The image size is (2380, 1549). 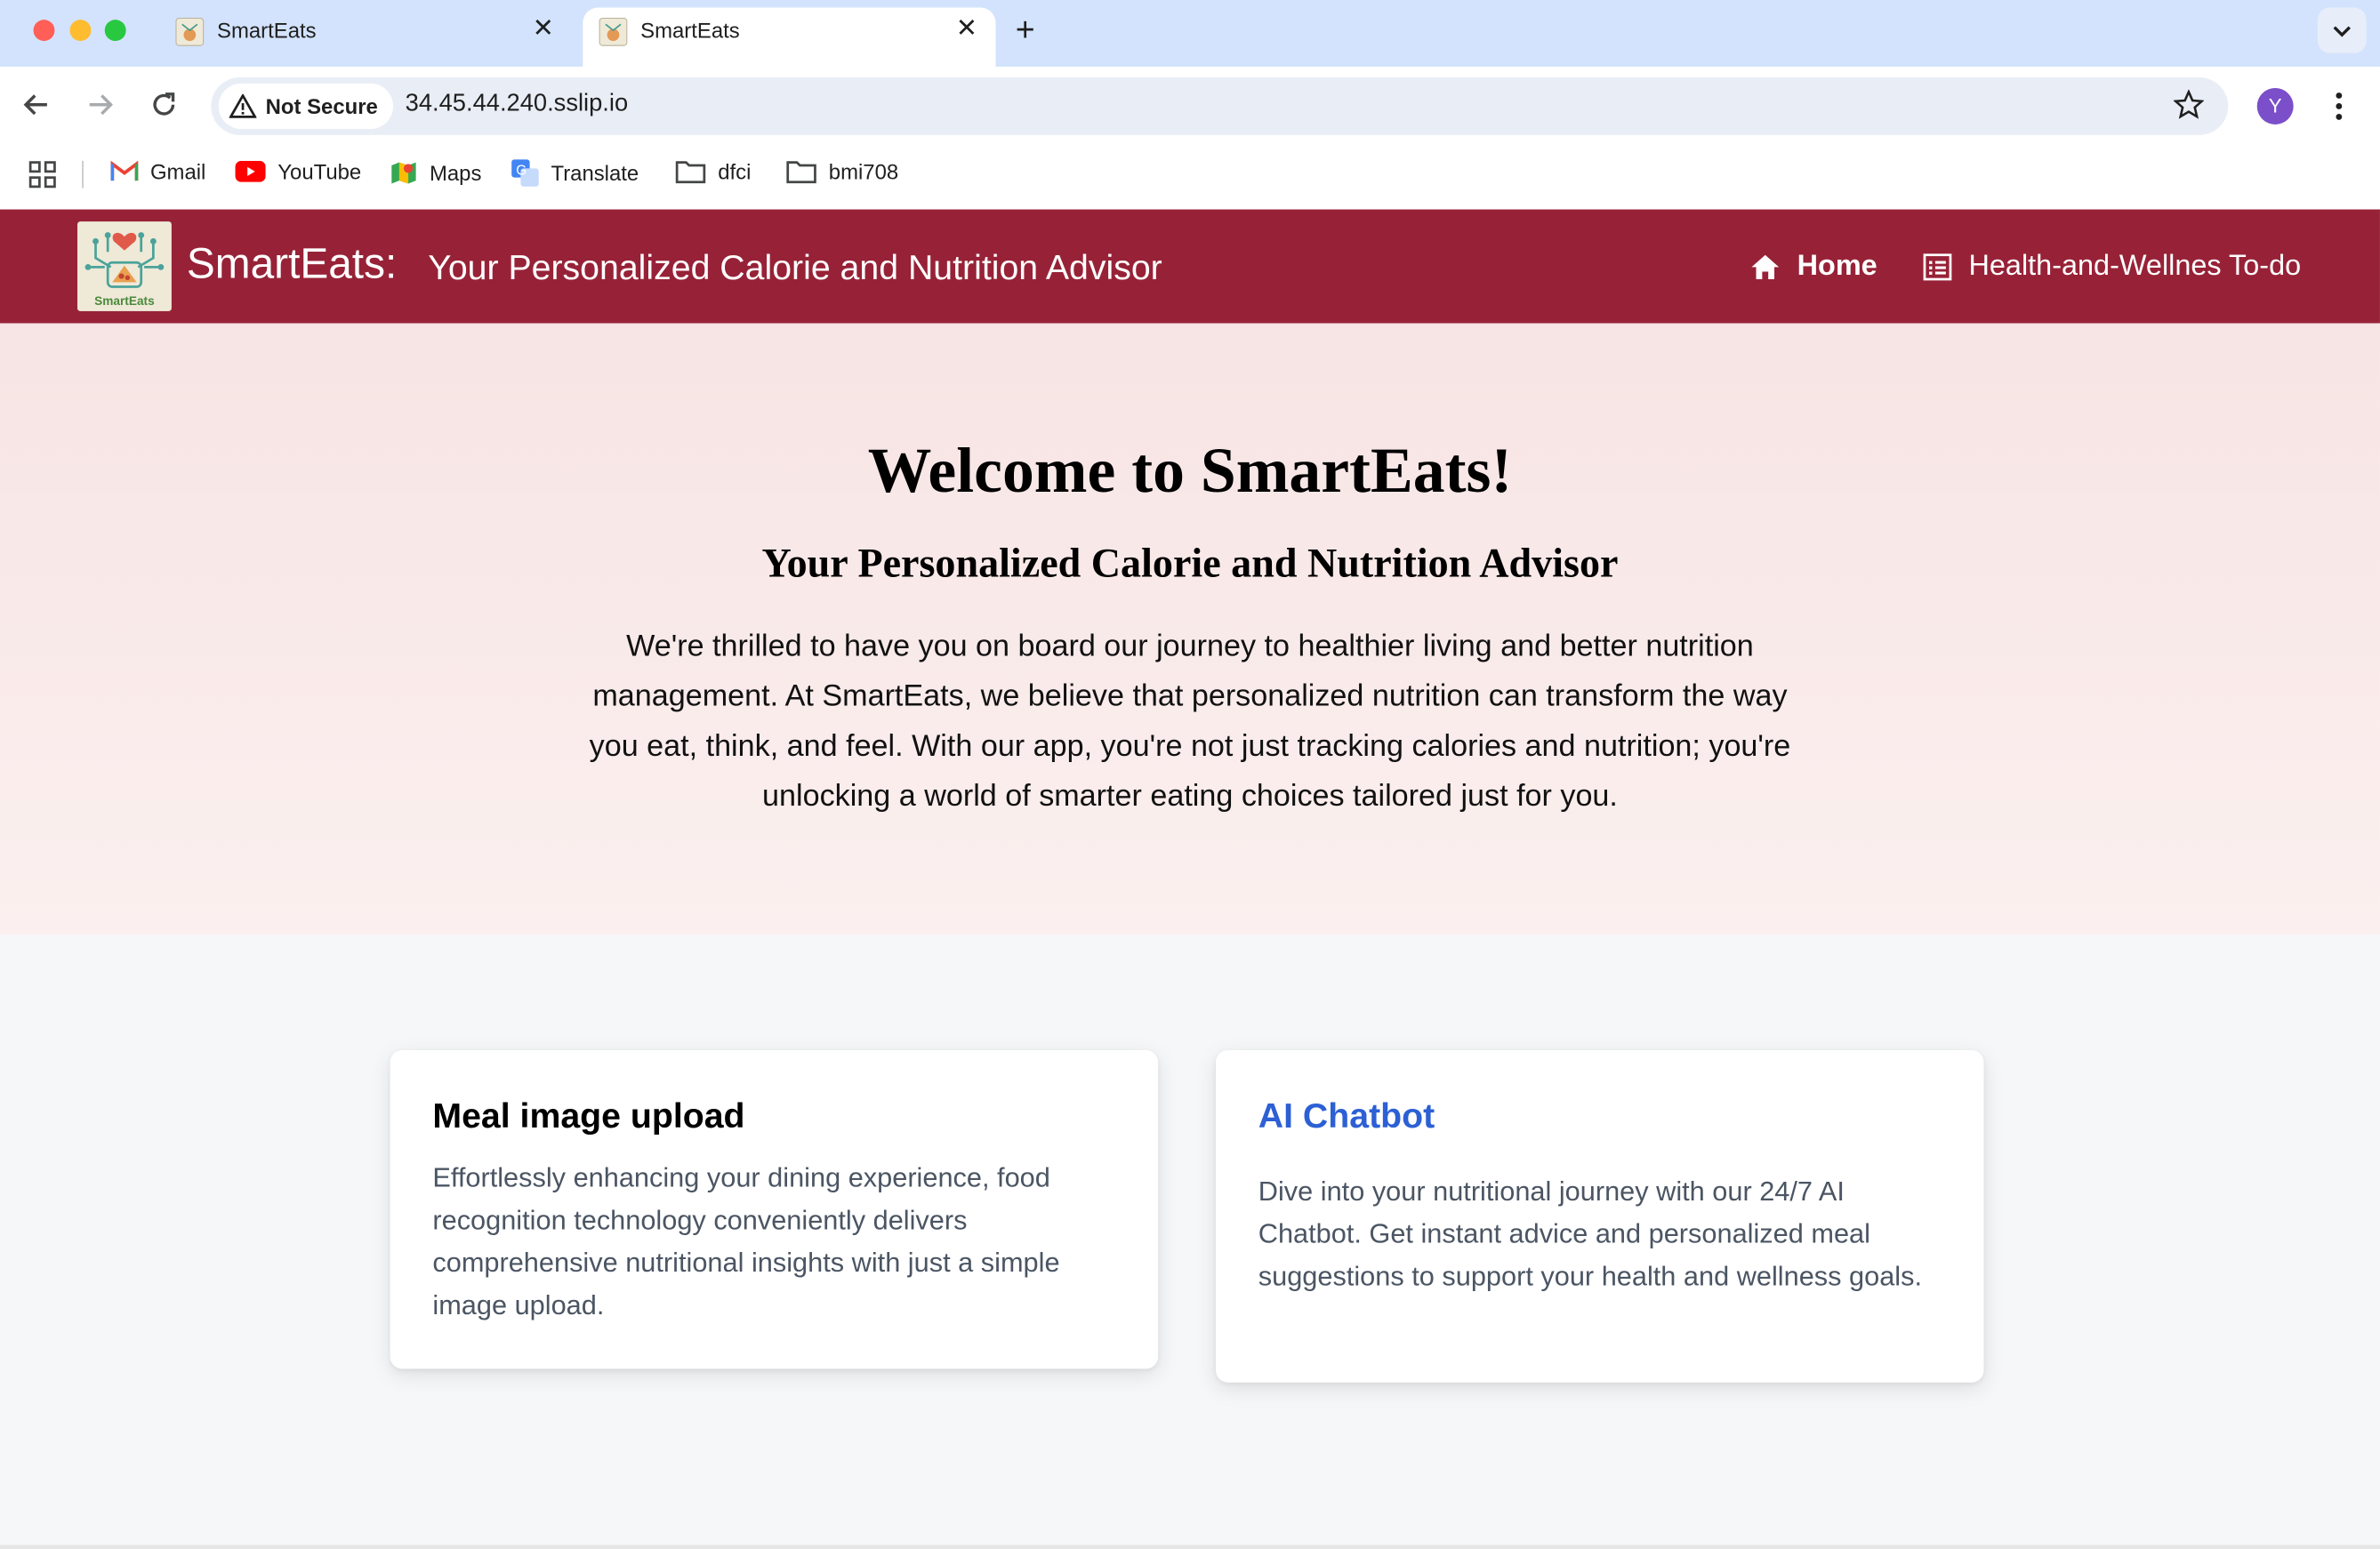 I want to click on gmail-icon, so click(x=124, y=170).